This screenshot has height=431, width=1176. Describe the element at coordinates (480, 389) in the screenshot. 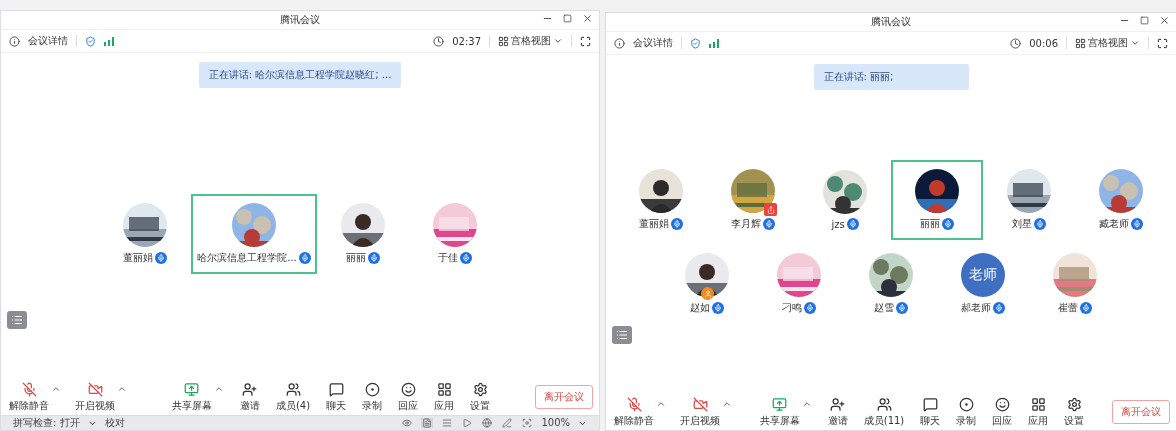

I see `settings-icon` at that location.